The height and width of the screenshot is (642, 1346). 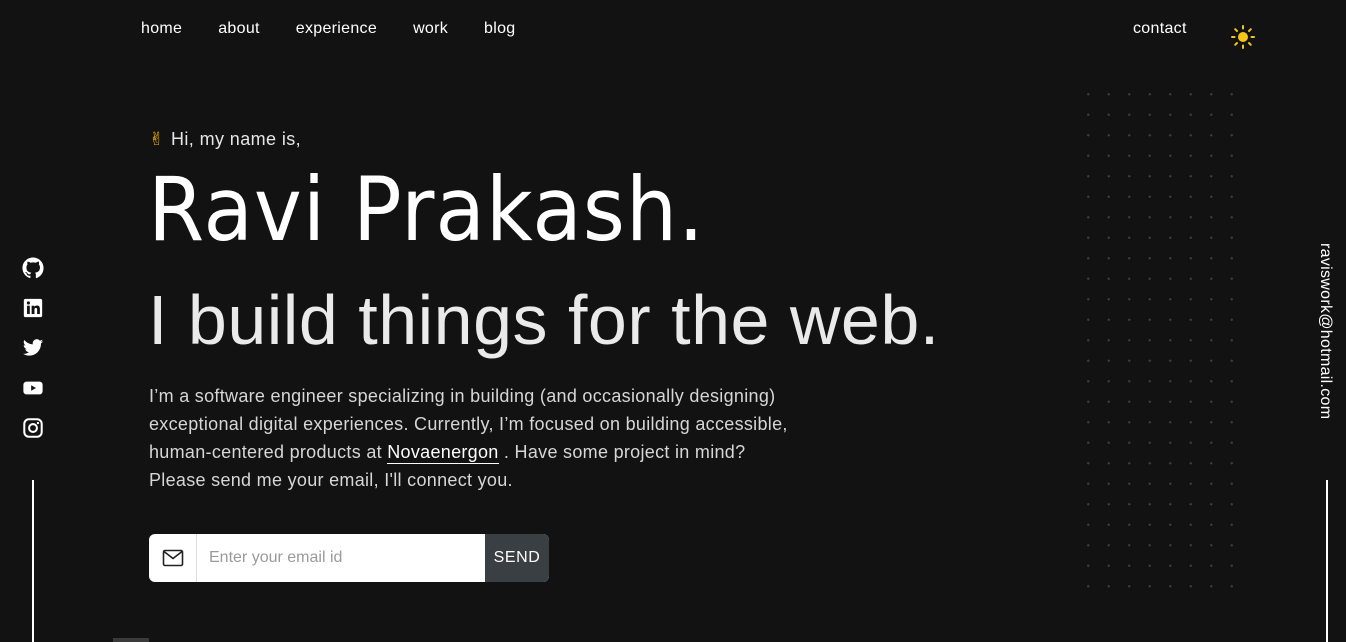 I want to click on main-nav: home about experience work blog, so click(x=328, y=29).